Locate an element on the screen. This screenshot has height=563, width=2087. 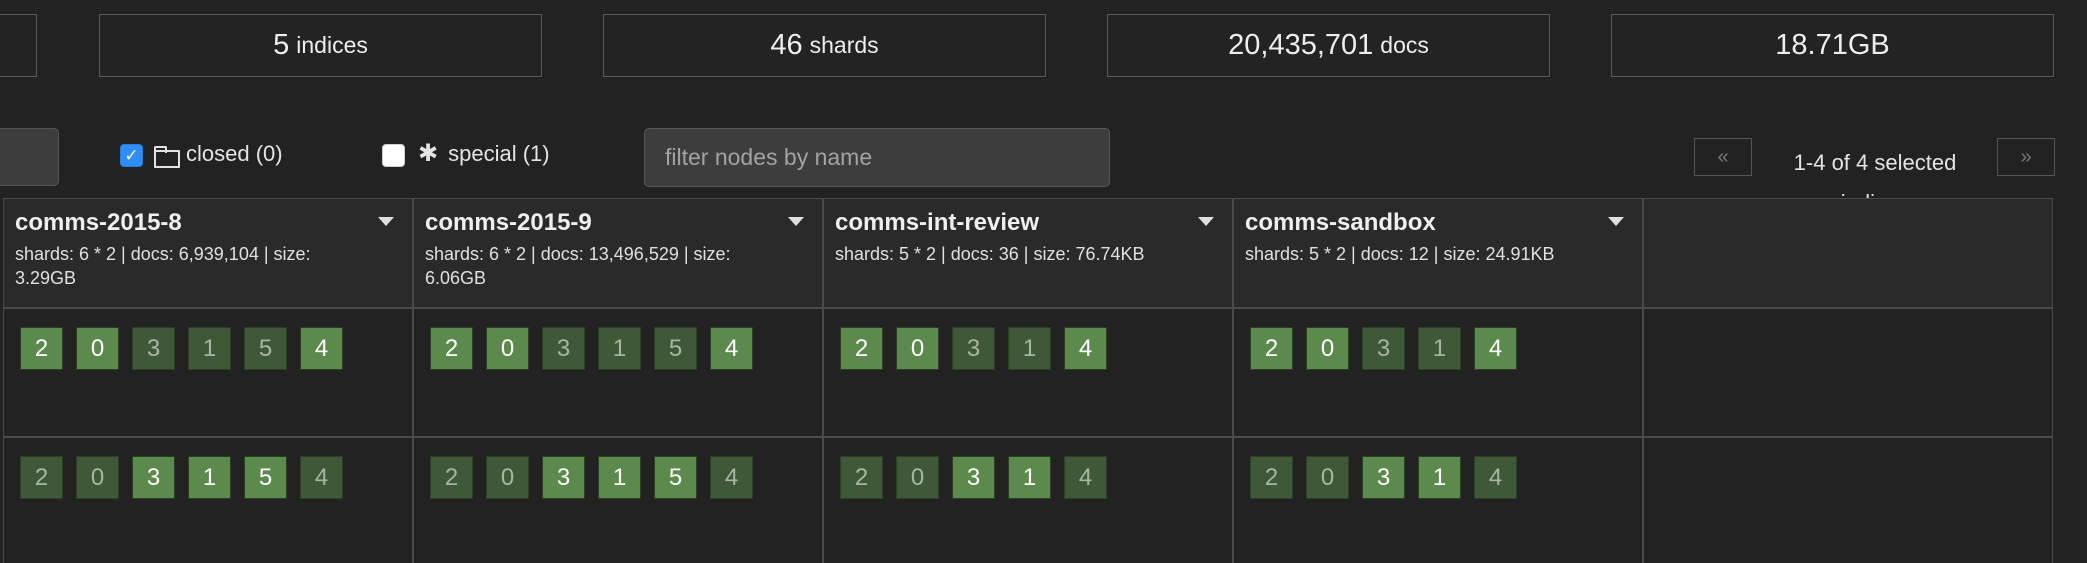
stat-box-partial is located at coordinates (18, 45).